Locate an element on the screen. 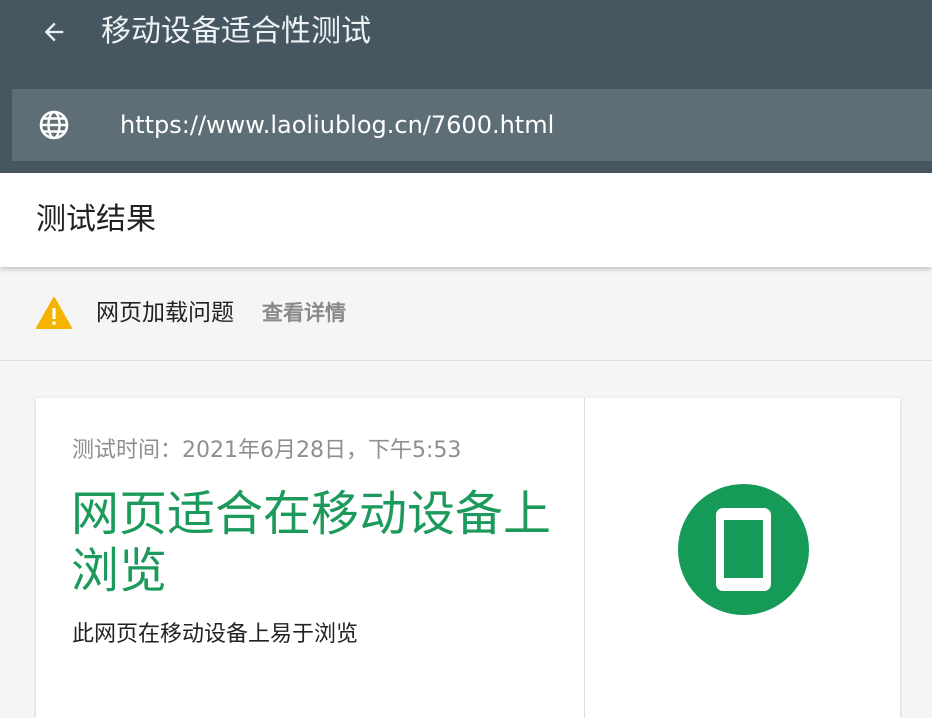 The image size is (932, 718). results-header: 测试结果 is located at coordinates (466, 220).